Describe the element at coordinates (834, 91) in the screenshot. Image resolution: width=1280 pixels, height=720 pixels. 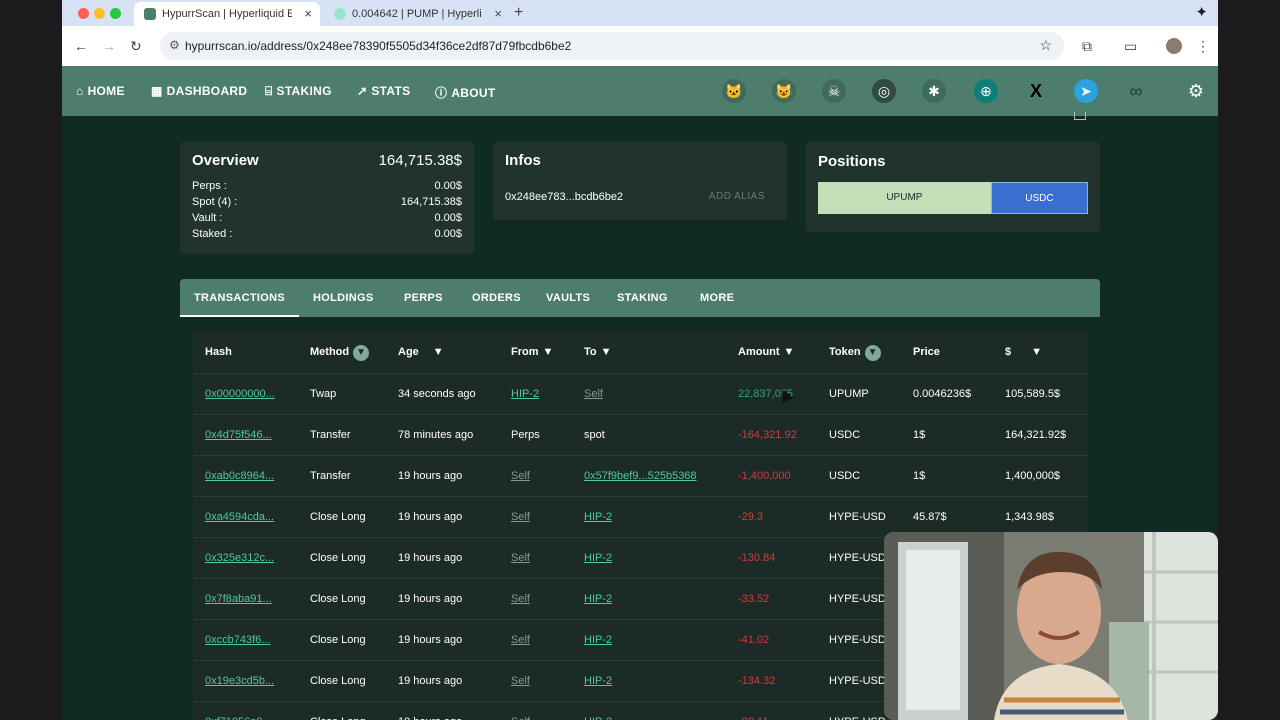
I see `skull-icon: ☠` at that location.